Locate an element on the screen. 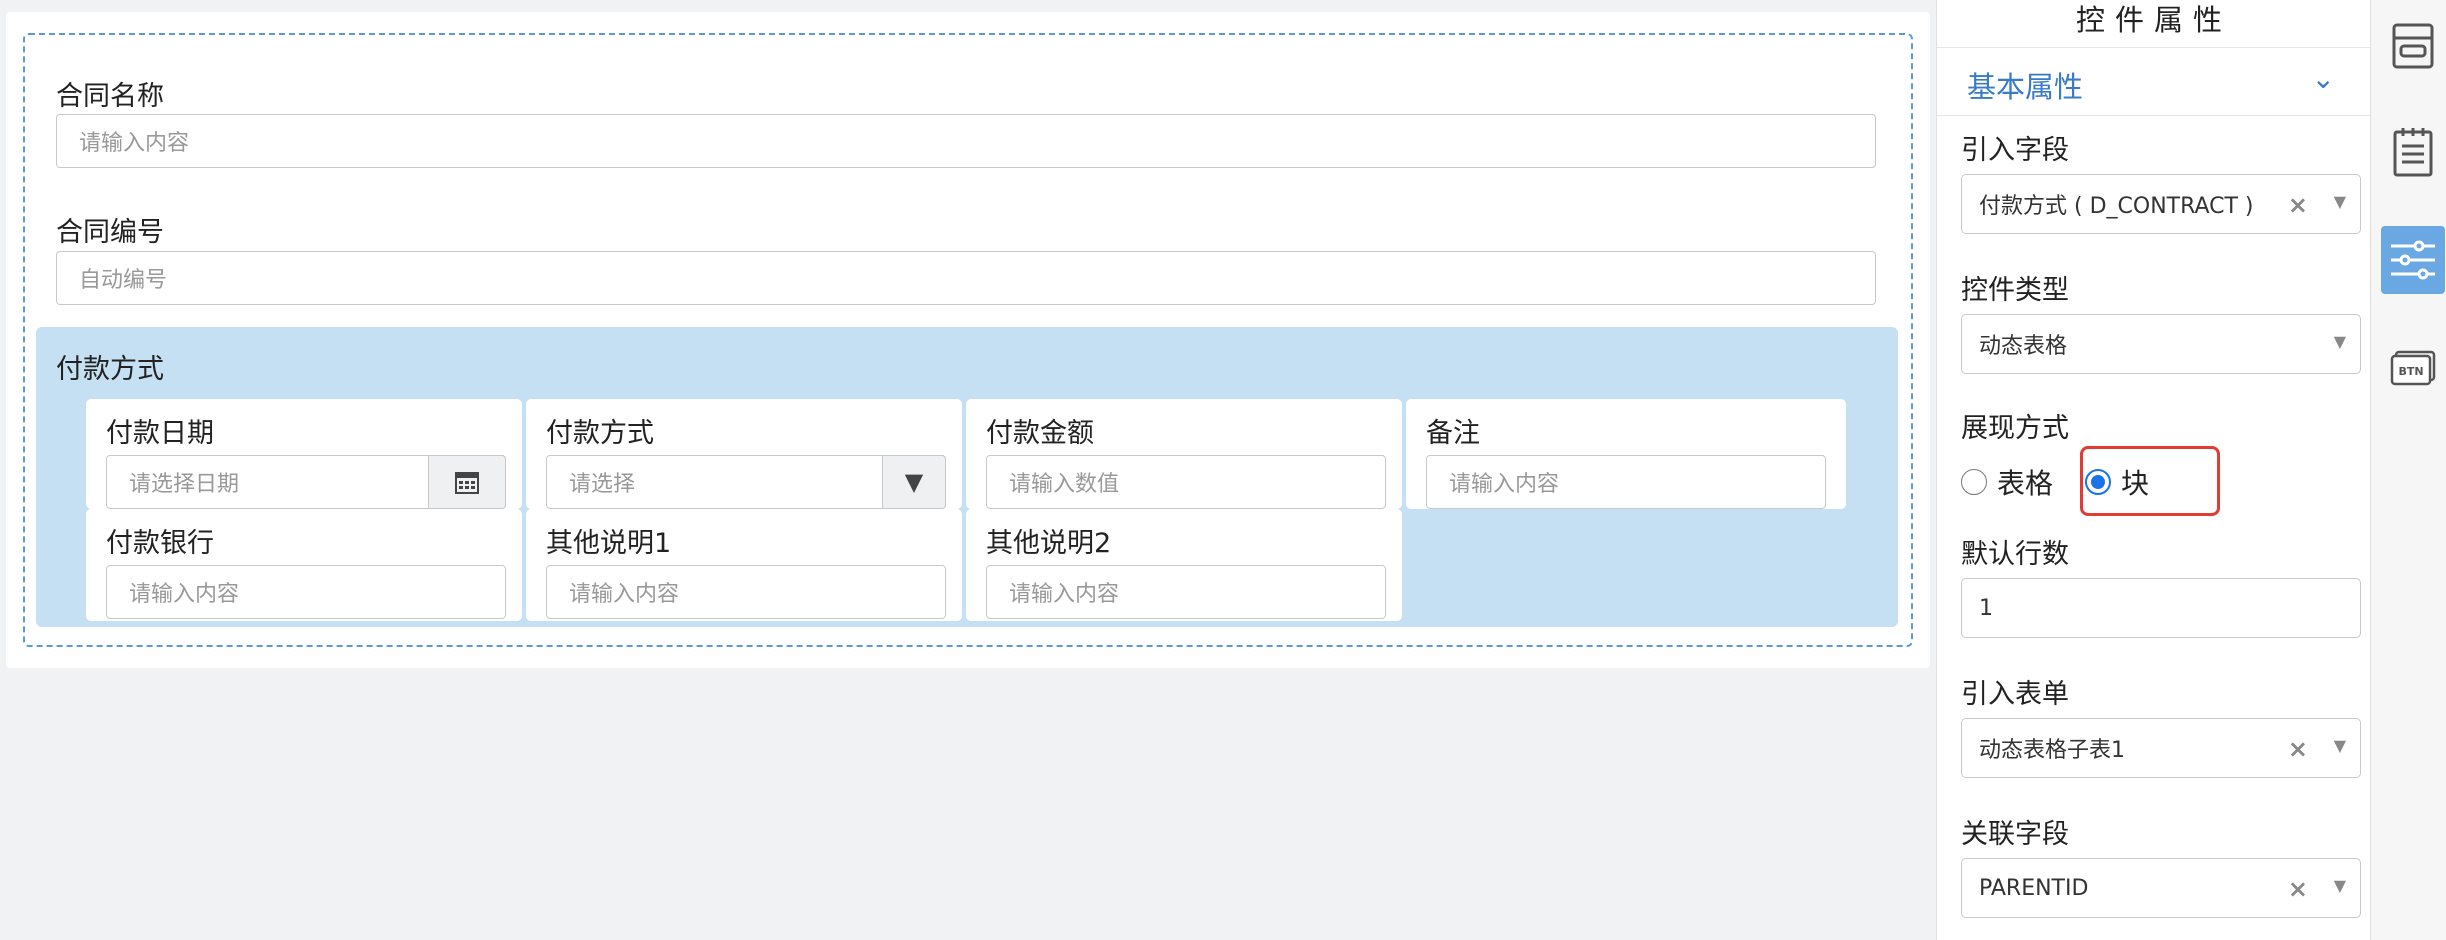 The image size is (2446, 940). display-mode-label: 展现方式 is located at coordinates (2015, 428).